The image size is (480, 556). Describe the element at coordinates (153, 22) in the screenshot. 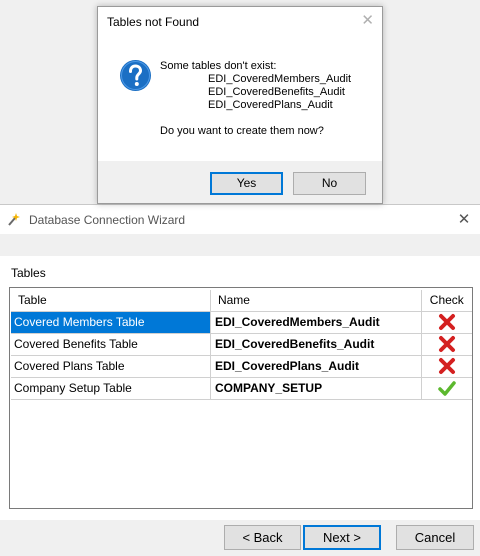

I see `dialog-title: Tables not Found` at that location.